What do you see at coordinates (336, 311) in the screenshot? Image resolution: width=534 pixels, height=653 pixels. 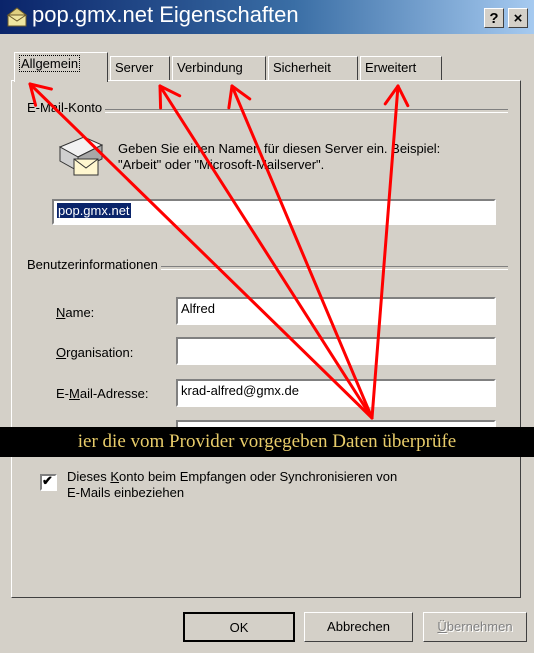 I see `name-input: Alfred` at bounding box center [336, 311].